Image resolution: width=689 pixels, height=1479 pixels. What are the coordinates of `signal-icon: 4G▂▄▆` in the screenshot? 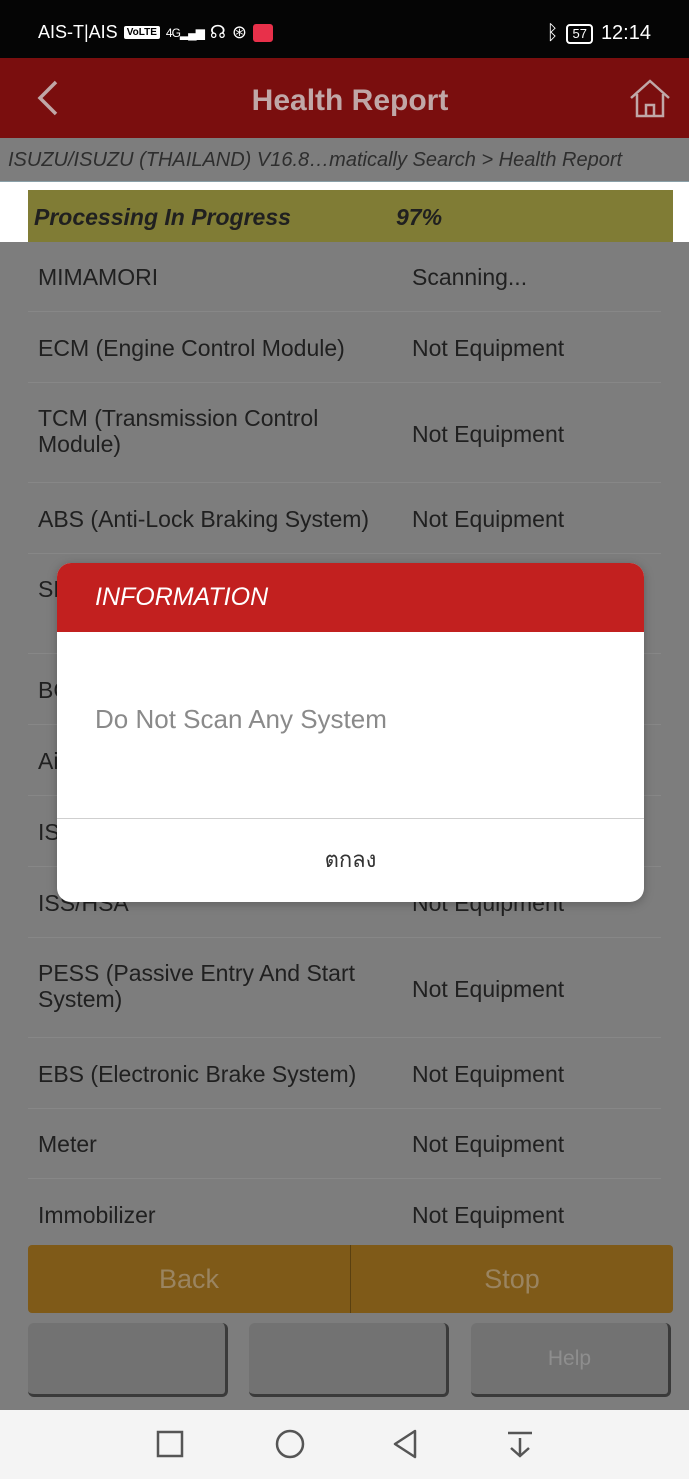 It's located at (185, 32).